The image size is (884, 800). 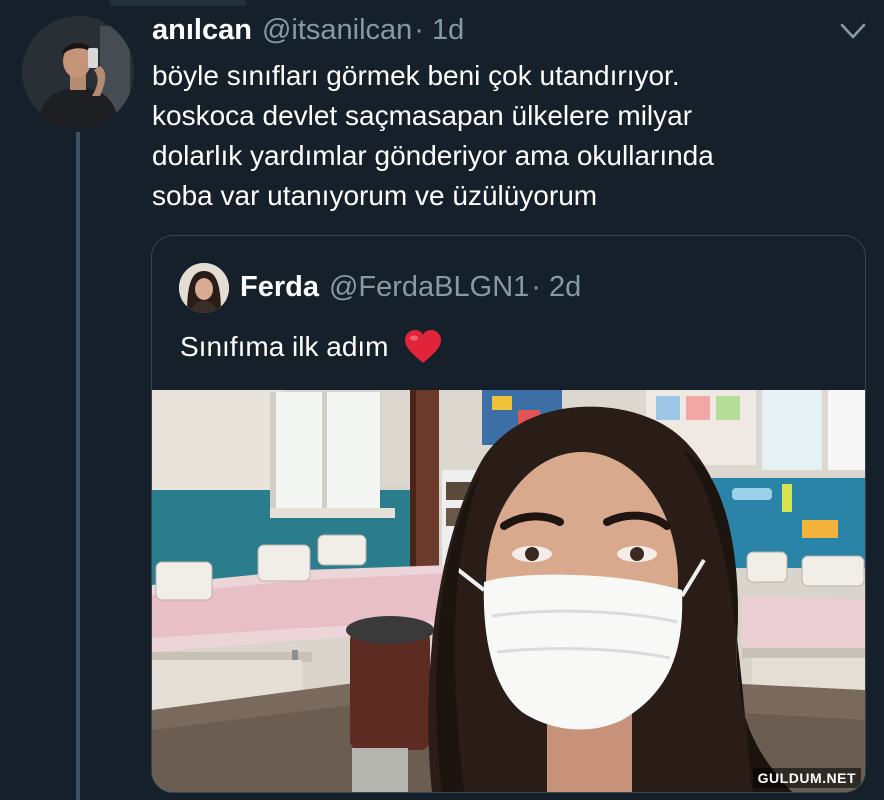 I want to click on quoted-avatar-photo, so click(x=204, y=288).